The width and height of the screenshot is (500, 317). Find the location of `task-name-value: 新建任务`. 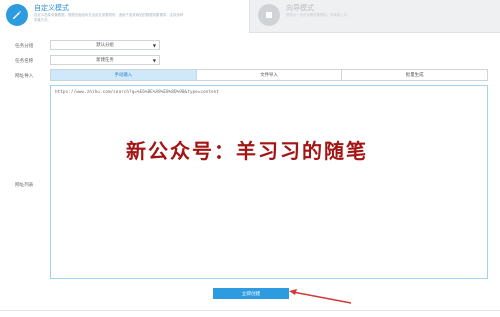

task-name-value: 新建任务 is located at coordinates (105, 60).